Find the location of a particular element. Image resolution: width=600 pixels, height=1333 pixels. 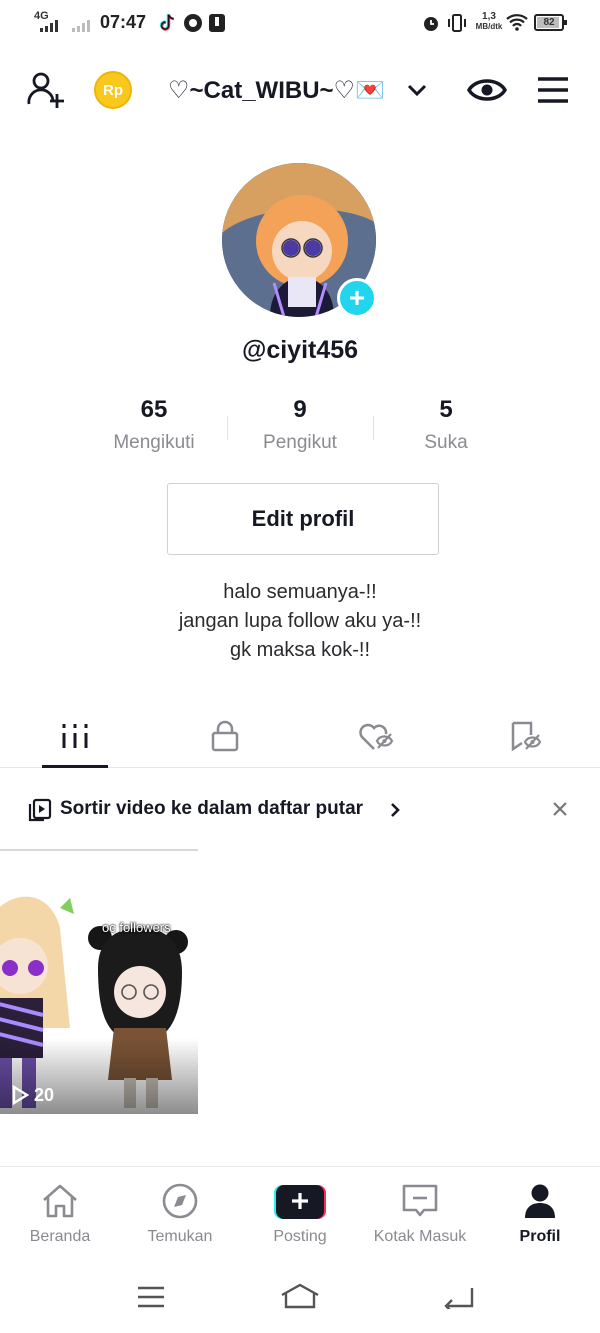

liked-hidden-icon is located at coordinates (376, 737).